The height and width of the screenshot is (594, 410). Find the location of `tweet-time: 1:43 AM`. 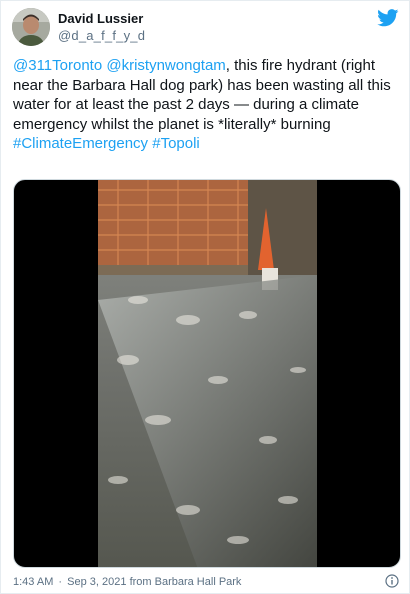

tweet-time: 1:43 AM is located at coordinates (33, 582).